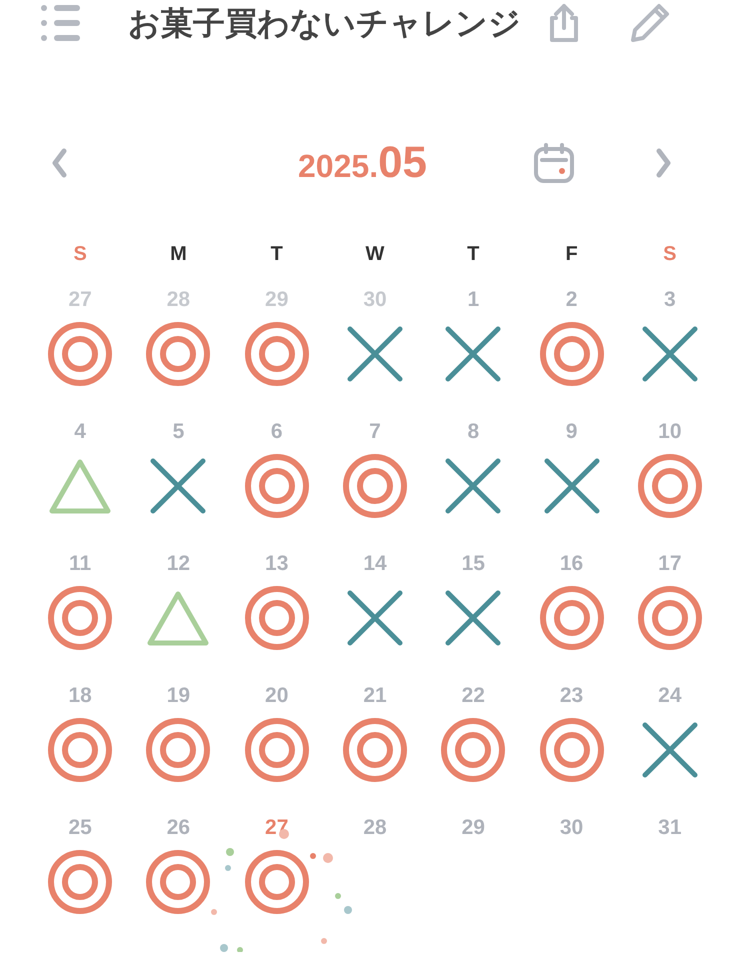  What do you see at coordinates (276, 564) in the screenshot?
I see `day-number: 13` at bounding box center [276, 564].